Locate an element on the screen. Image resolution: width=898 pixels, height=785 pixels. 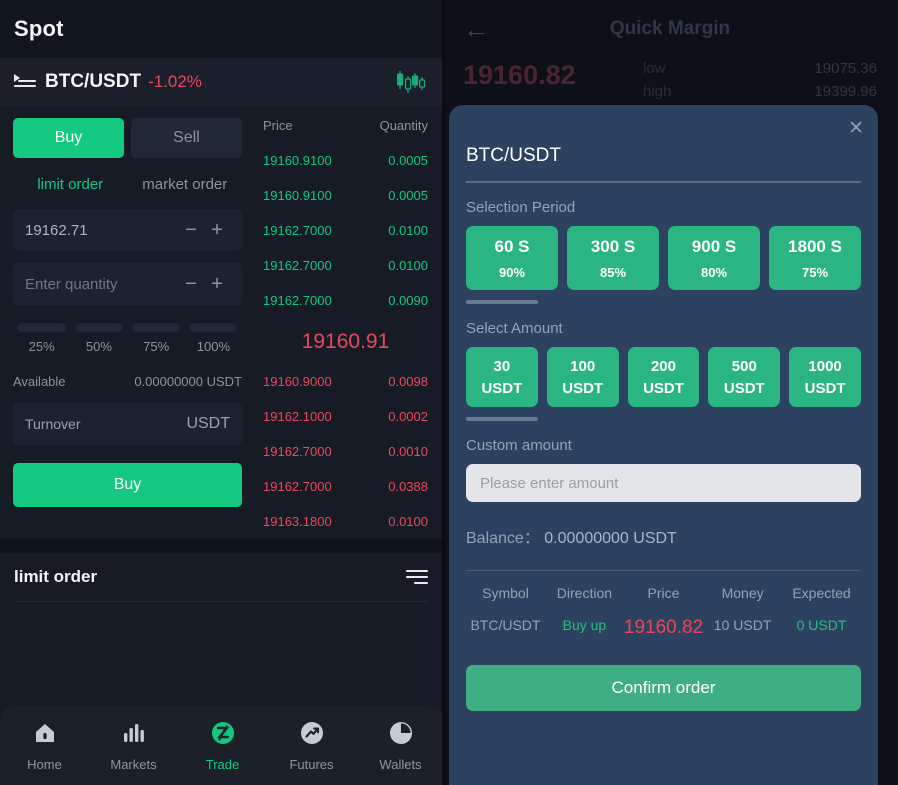
amount-option-1000: 1000 USDT is located at coordinates (825, 377).